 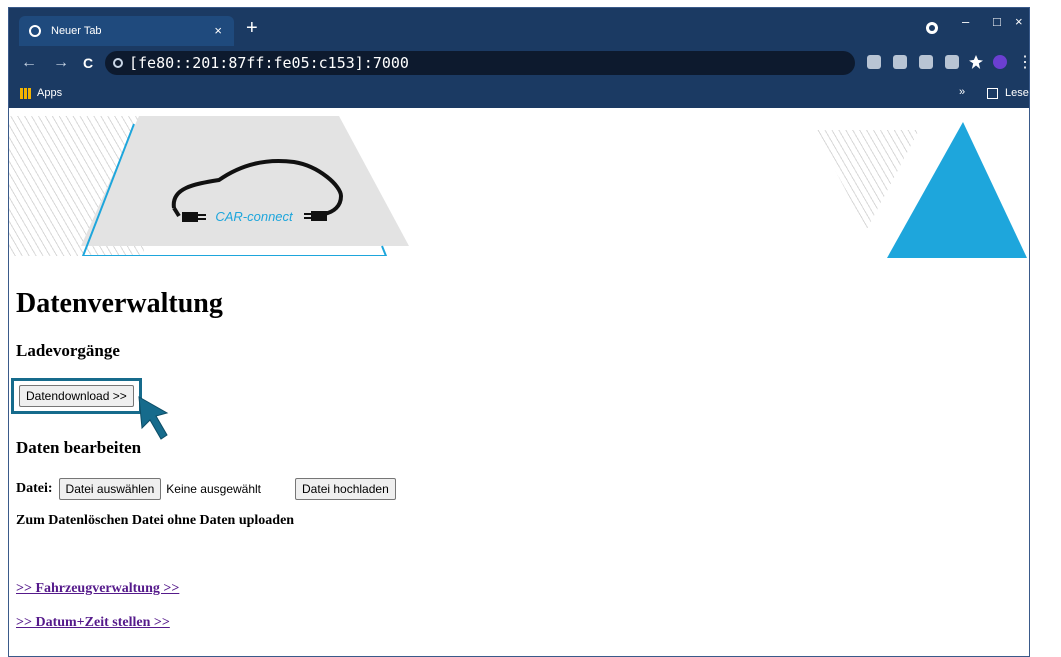 I want to click on url-text: [fe80::201:87ff:fe05:c153]:7000, so click(x=269, y=63).